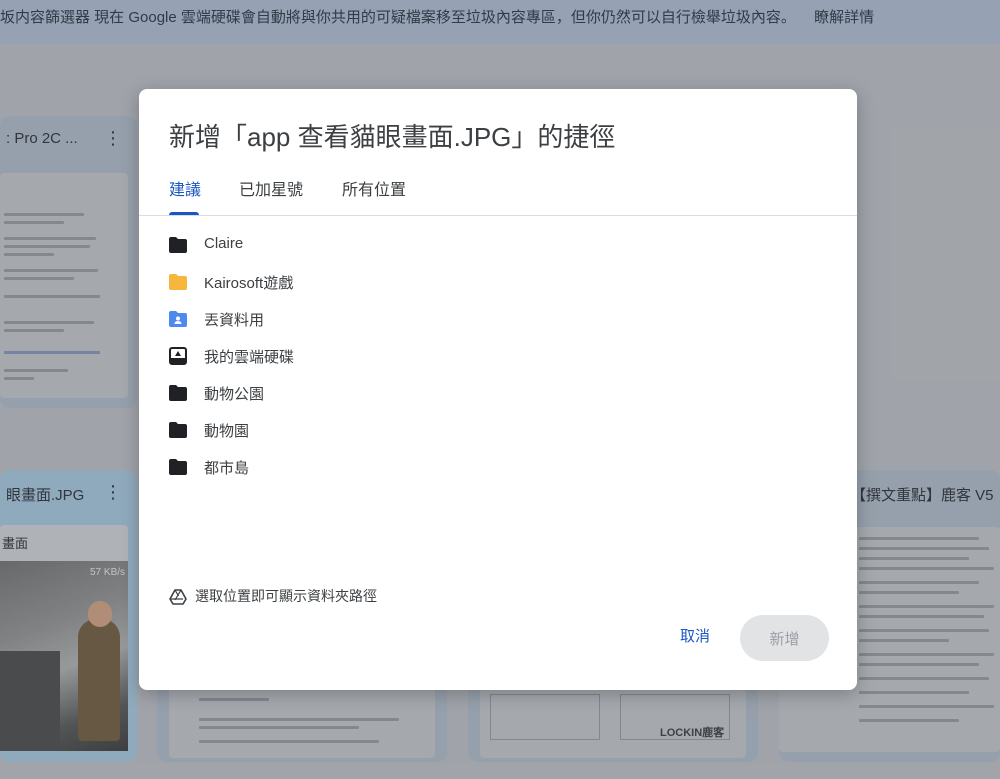 Image resolution: width=1000 pixels, height=779 pixels. I want to click on tab-starred: 已加星號, so click(271, 188).